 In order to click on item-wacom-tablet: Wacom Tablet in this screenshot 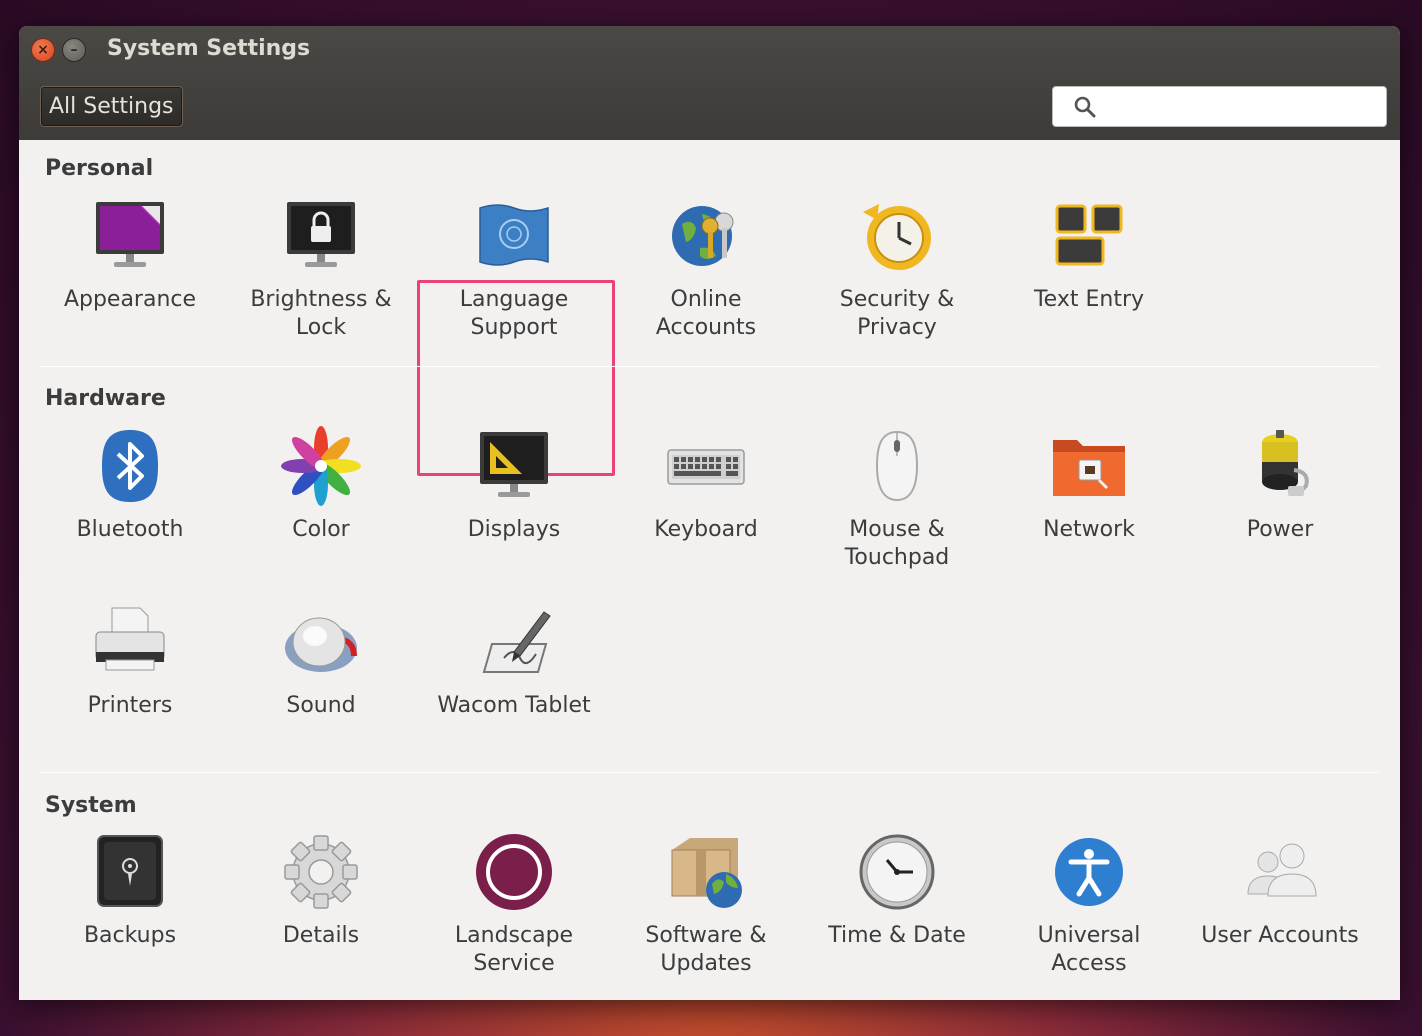, I will do `click(514, 661)`.